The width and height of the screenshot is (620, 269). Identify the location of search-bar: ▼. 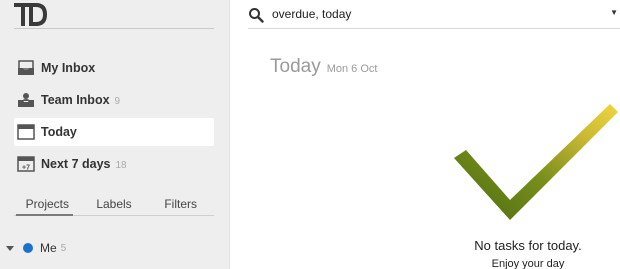
(434, 14).